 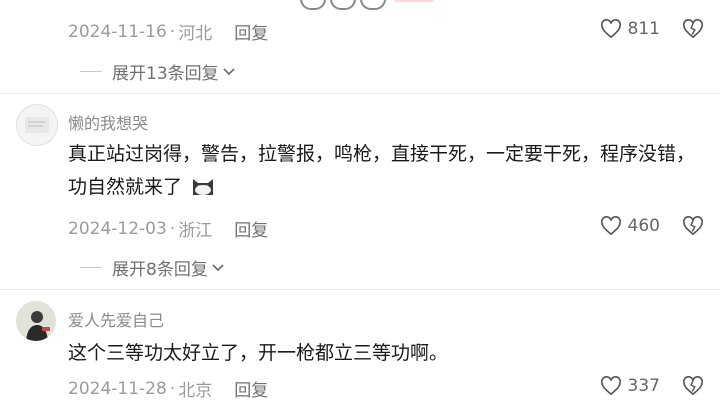 What do you see at coordinates (117, 31) in the screenshot?
I see `comment-date: 2024-11-16` at bounding box center [117, 31].